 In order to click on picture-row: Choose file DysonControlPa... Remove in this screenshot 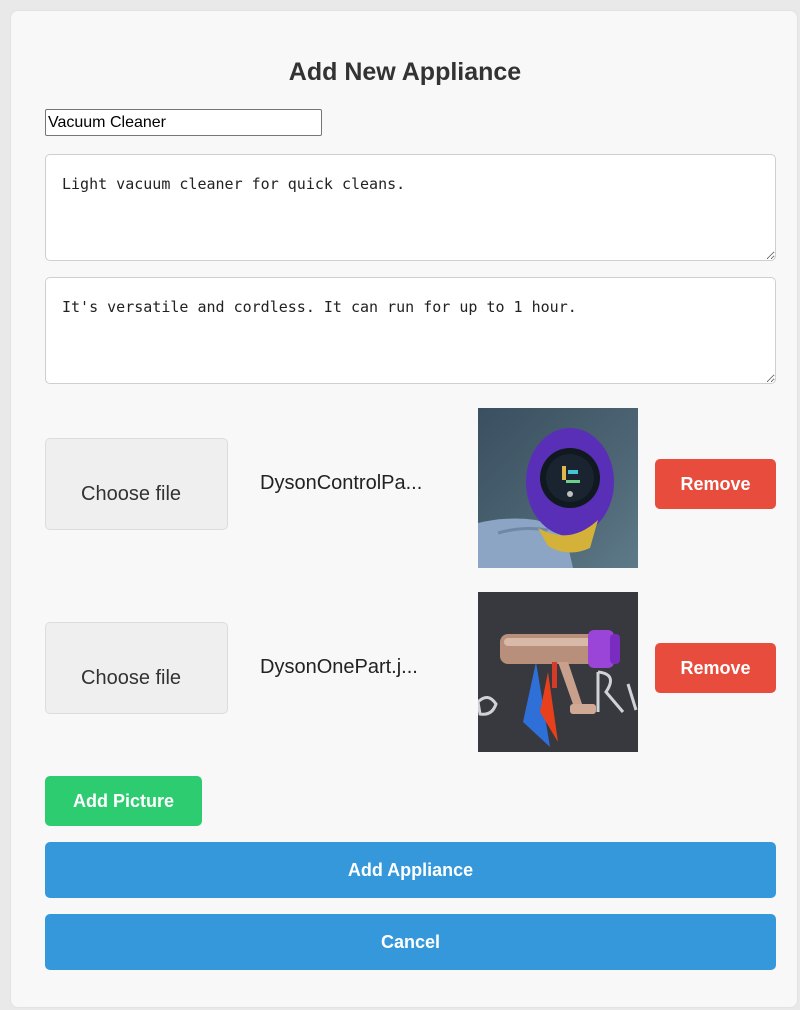, I will do `click(411, 488)`.